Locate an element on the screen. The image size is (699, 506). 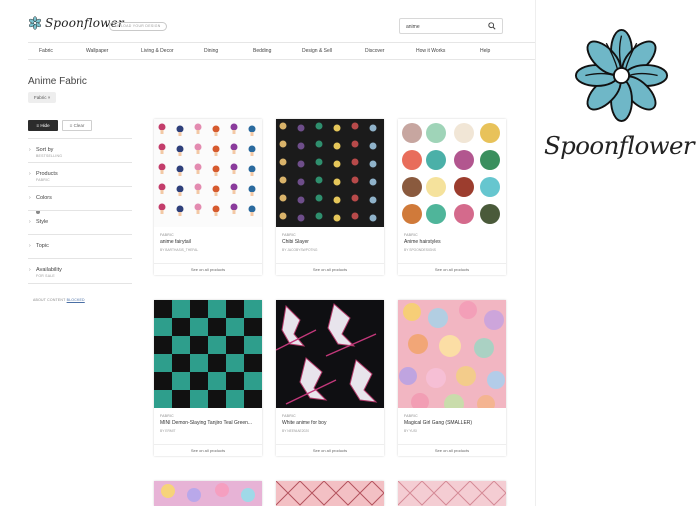
filter-products: › Products FABRIC is located at coordinates (80, 174).